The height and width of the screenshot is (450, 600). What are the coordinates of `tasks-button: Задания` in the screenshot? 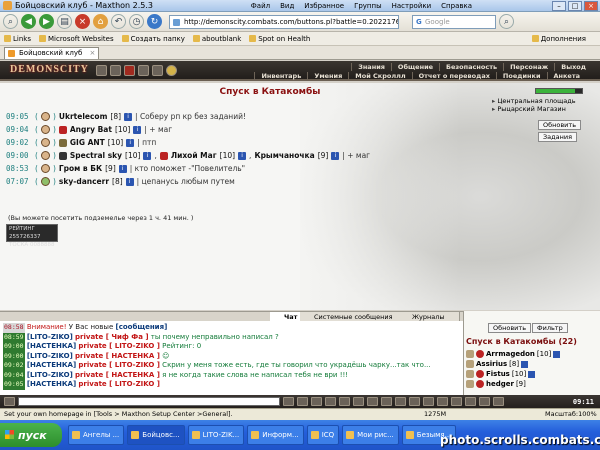 It's located at (558, 137).